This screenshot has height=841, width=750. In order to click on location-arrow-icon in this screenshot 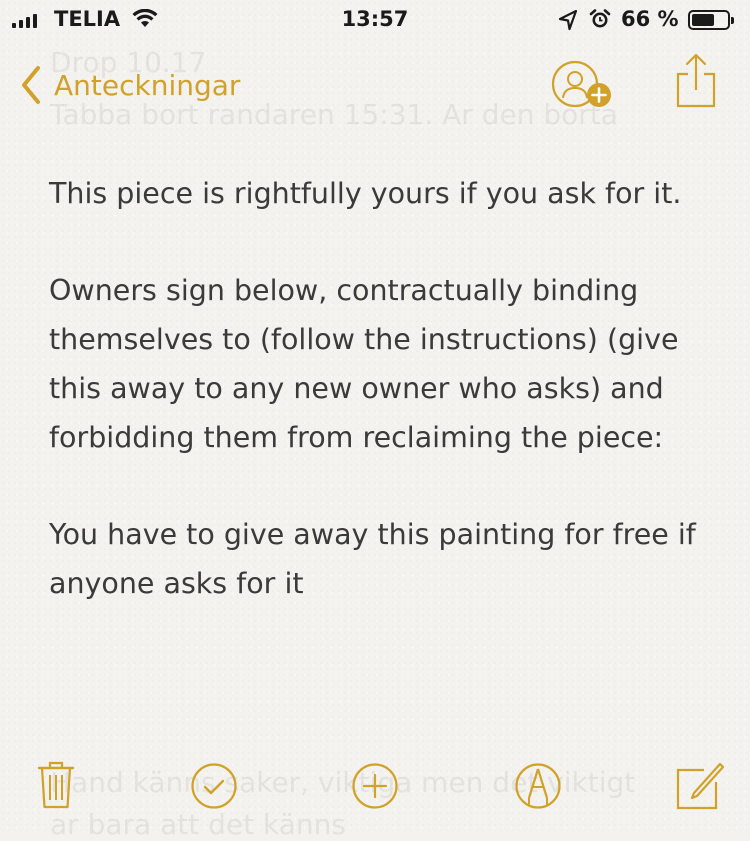, I will do `click(568, 20)`.